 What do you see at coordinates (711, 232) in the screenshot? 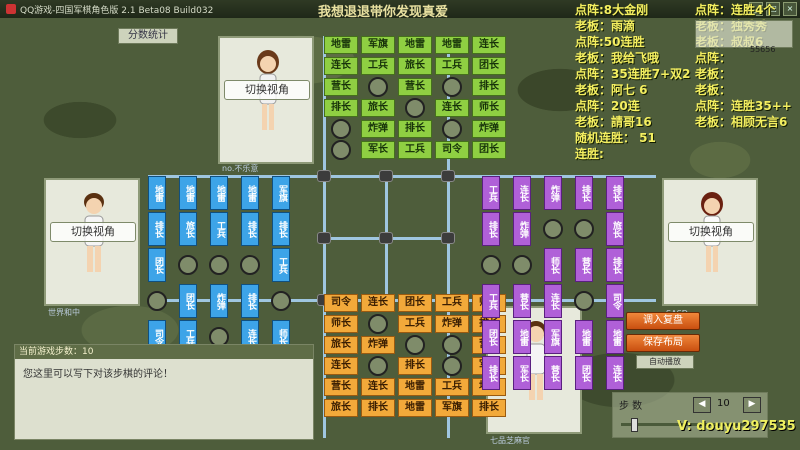
I see `switch-view-button-right: 切换视角` at bounding box center [711, 232].